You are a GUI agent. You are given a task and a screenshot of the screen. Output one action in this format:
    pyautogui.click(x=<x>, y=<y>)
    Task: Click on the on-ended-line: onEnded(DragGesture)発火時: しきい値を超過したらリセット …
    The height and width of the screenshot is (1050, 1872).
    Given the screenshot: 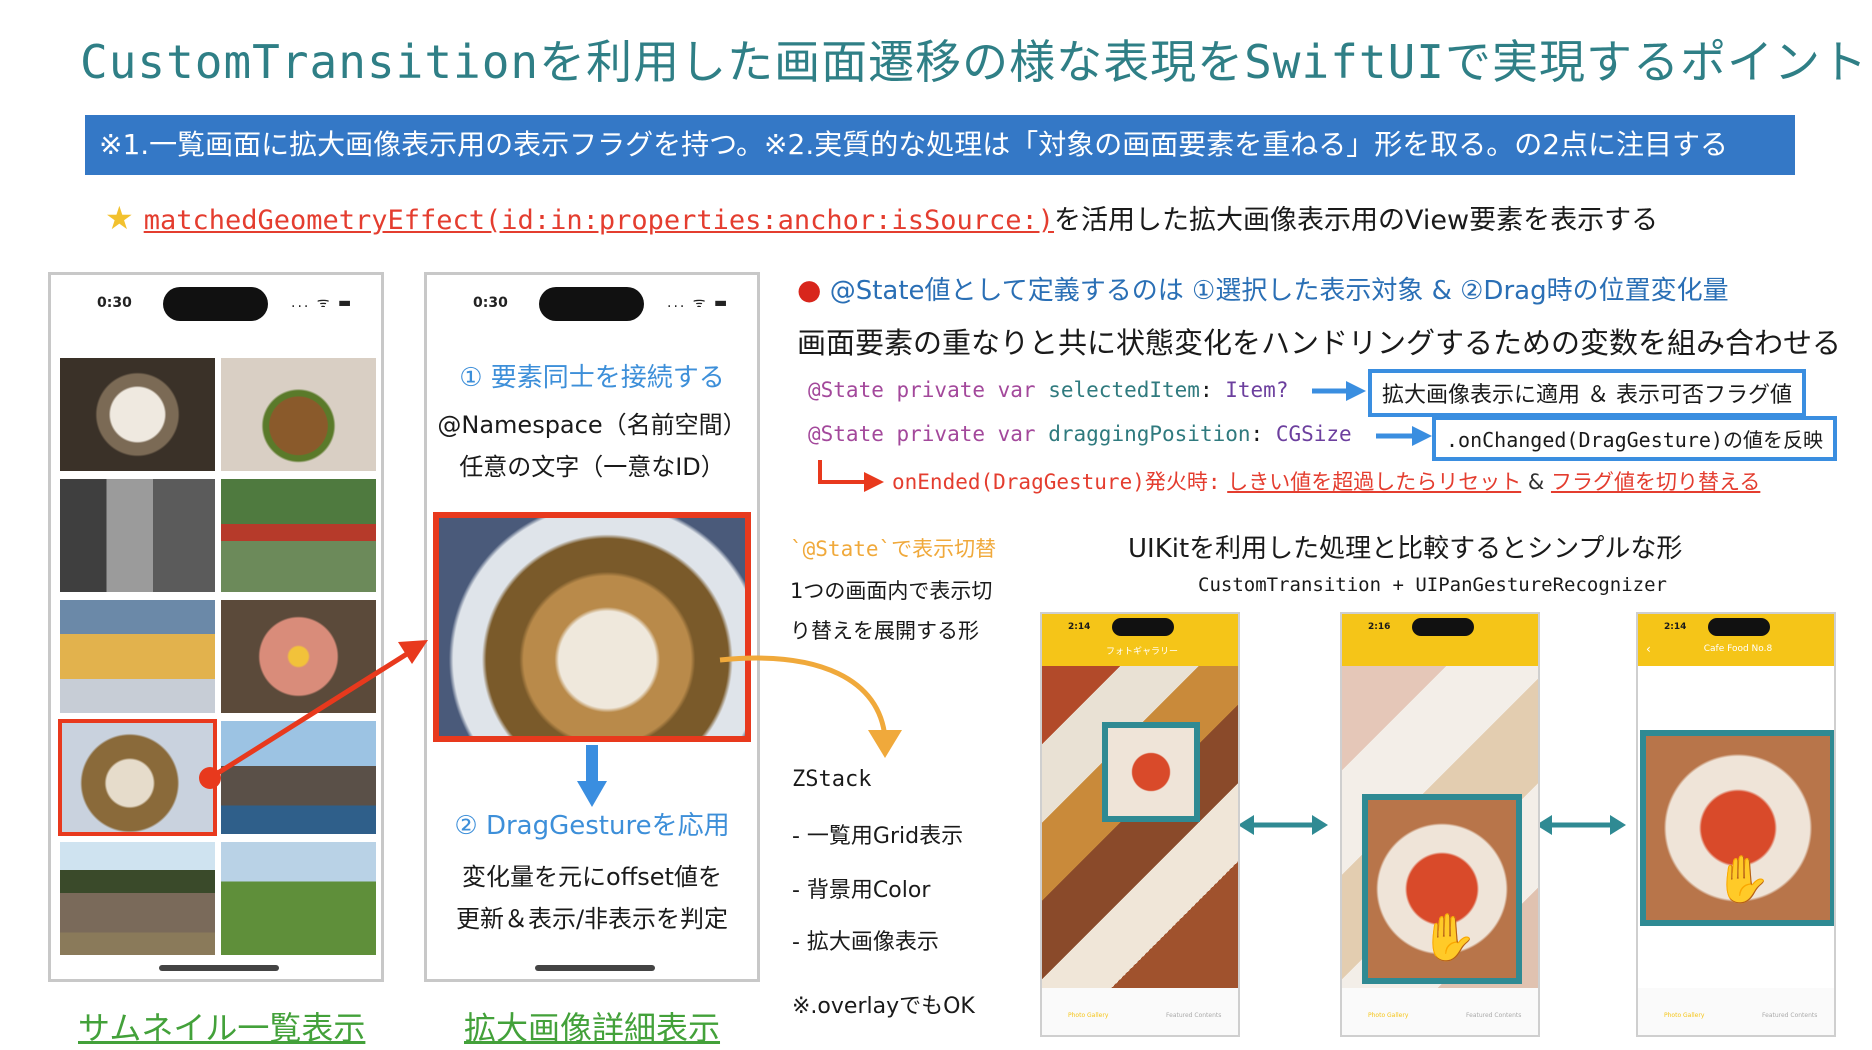 What is the action you would take?
    pyautogui.click(x=1326, y=482)
    